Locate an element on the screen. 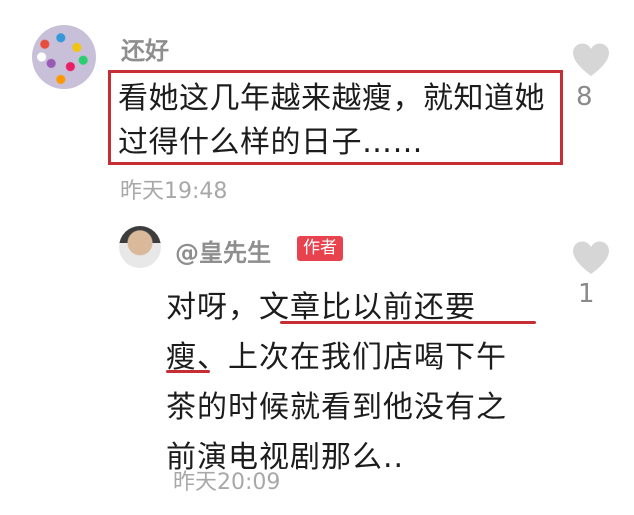 The image size is (634, 515). reply-like-count: 1 is located at coordinates (586, 294).